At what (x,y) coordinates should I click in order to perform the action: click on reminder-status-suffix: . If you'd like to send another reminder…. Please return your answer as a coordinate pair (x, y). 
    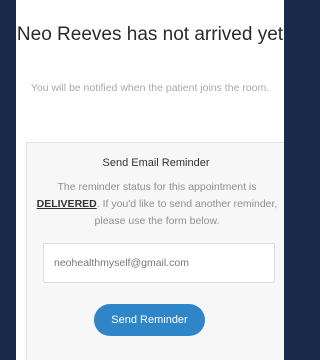
    Looking at the image, I should click on (186, 212).